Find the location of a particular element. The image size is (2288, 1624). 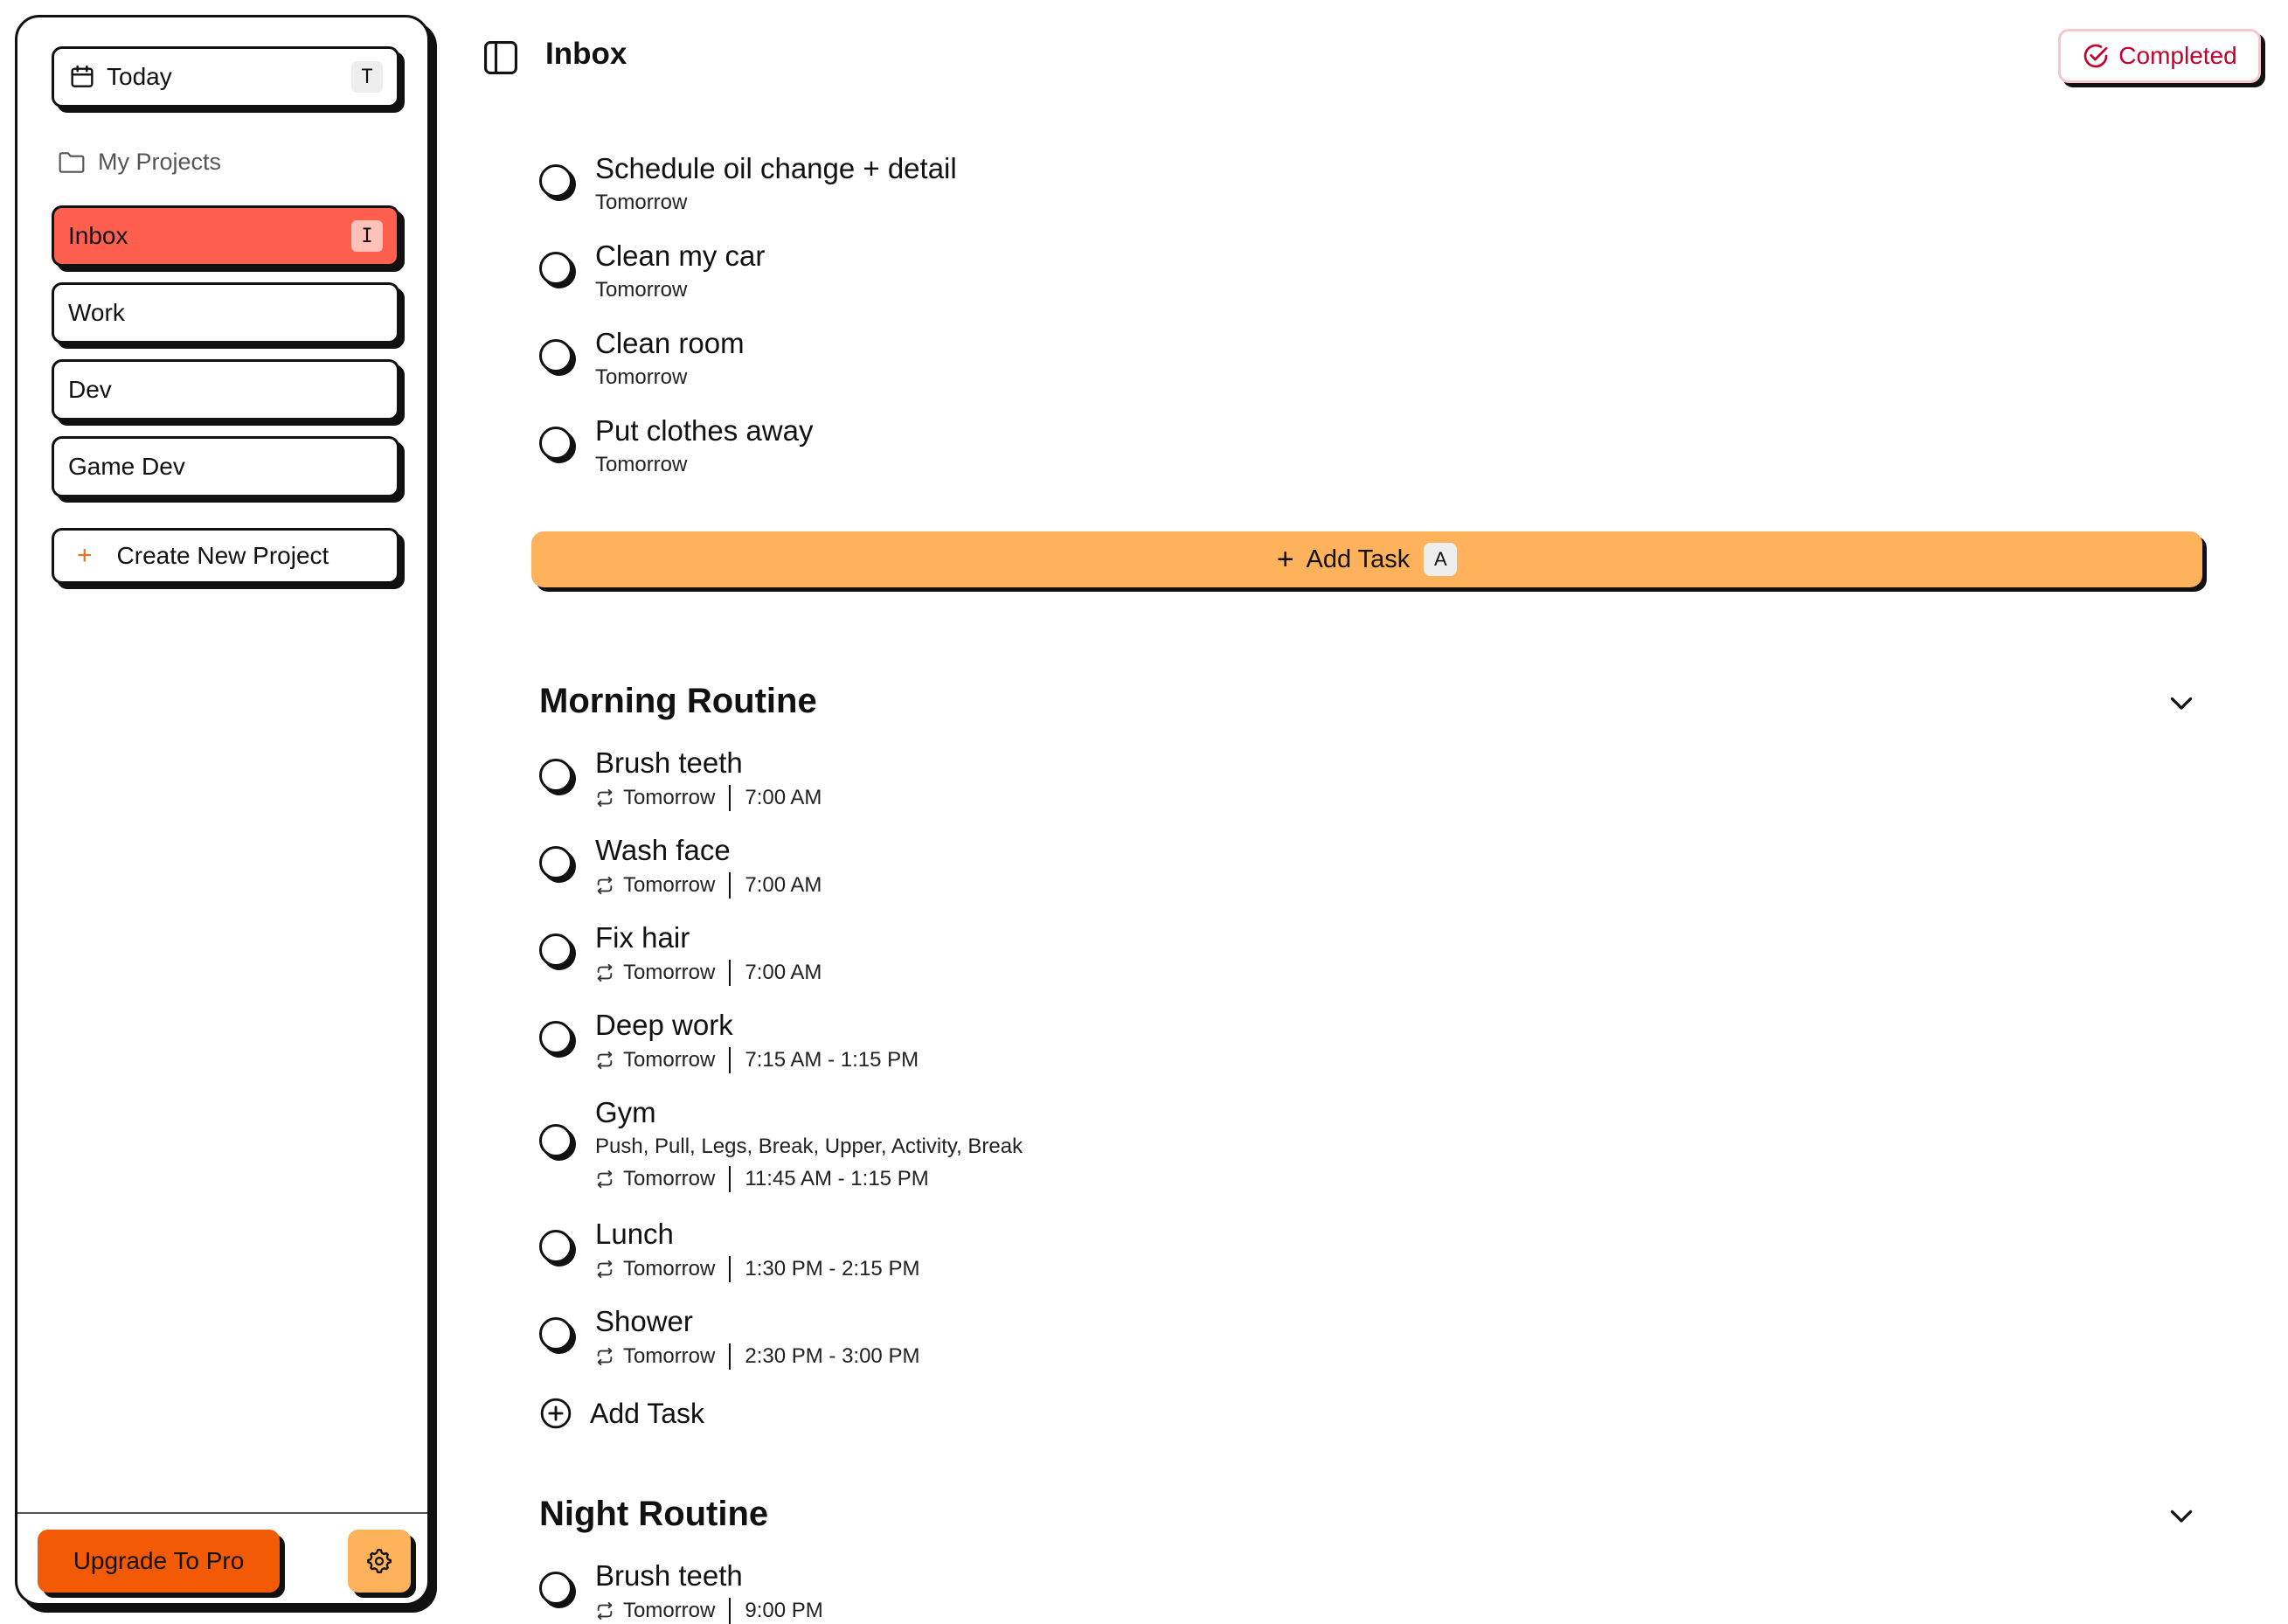

plus-icon: + is located at coordinates (1285, 559).